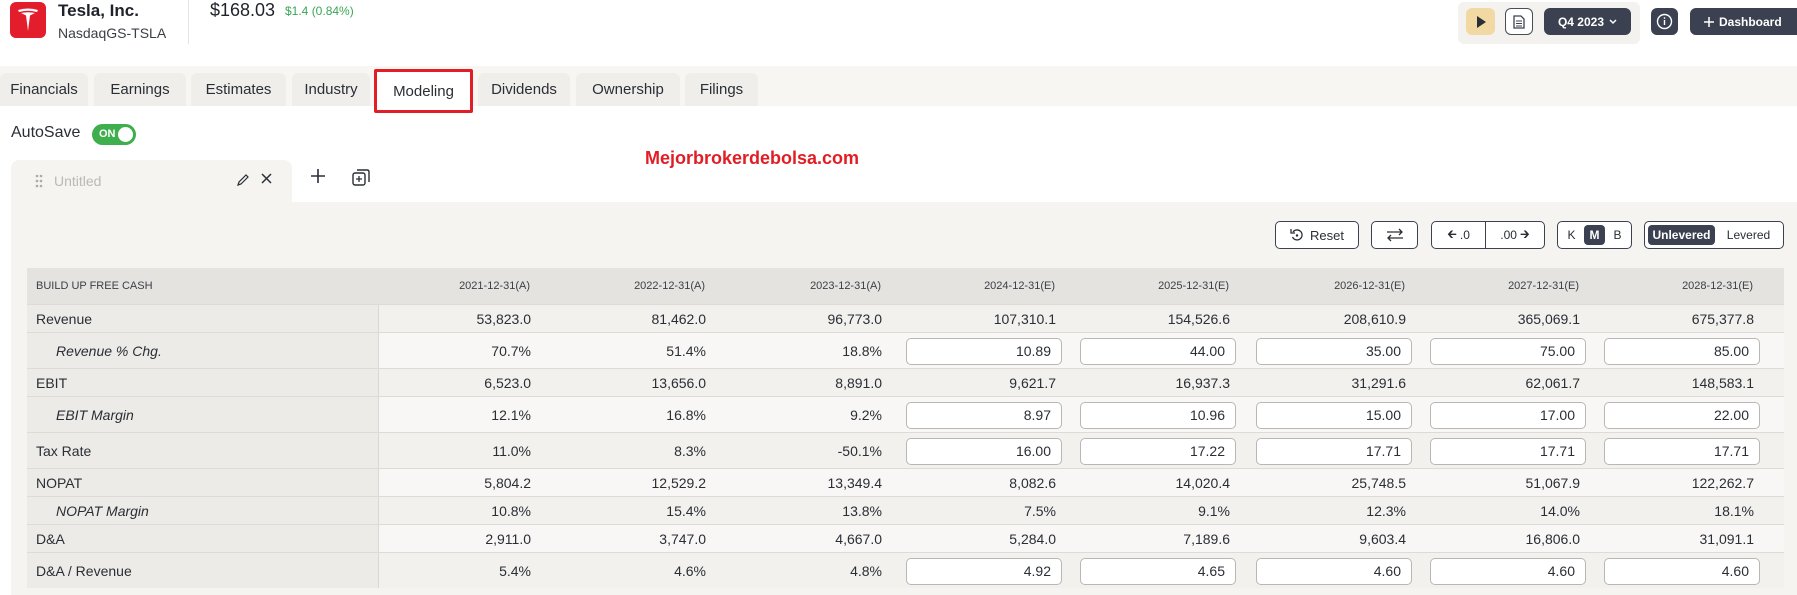  Describe the element at coordinates (151, 181) in the screenshot. I see `model-tab: Untitled` at that location.